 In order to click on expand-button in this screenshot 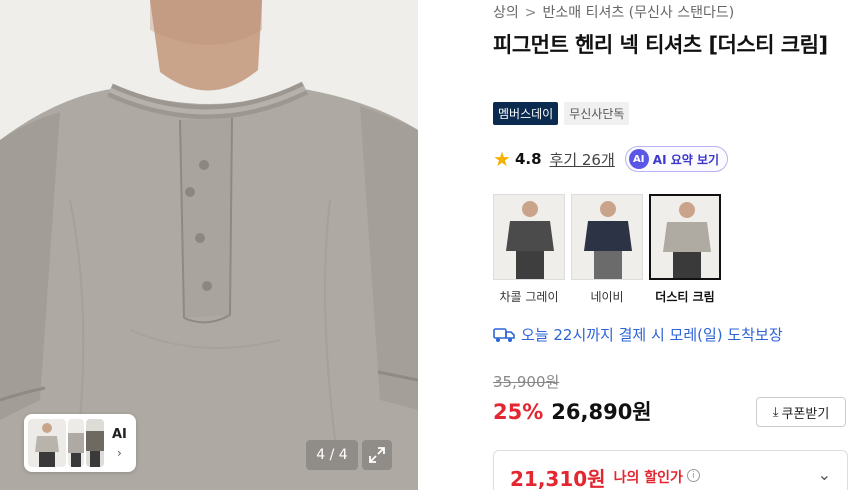, I will do `click(377, 455)`.